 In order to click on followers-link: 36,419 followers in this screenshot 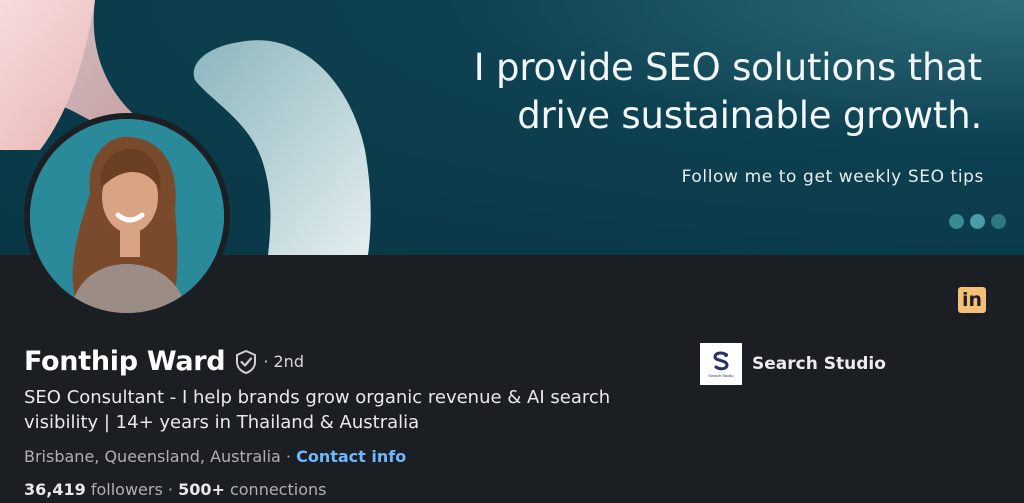, I will do `click(93, 489)`.